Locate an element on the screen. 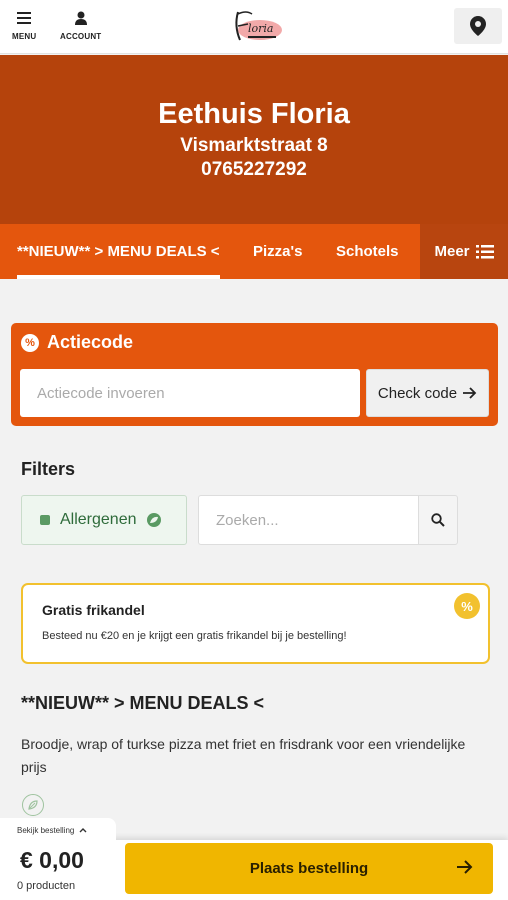  restaurant-address: Vismarktstraat 8 is located at coordinates (254, 145).